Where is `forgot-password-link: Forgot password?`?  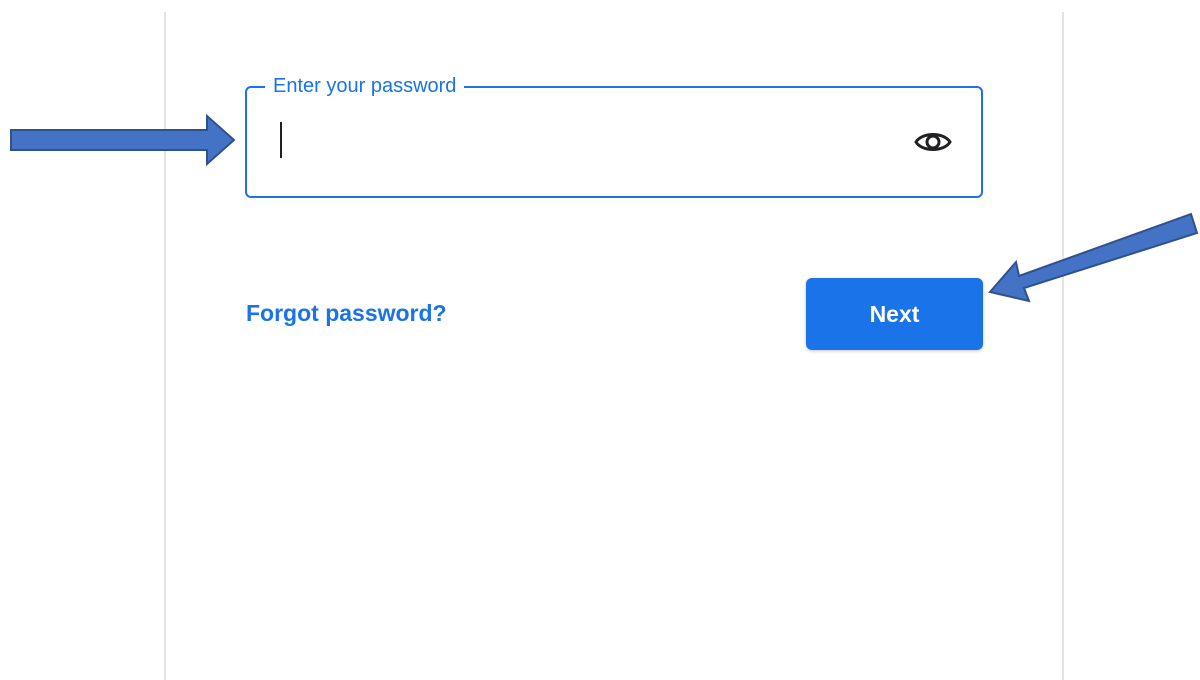
forgot-password-link: Forgot password? is located at coordinates (346, 313).